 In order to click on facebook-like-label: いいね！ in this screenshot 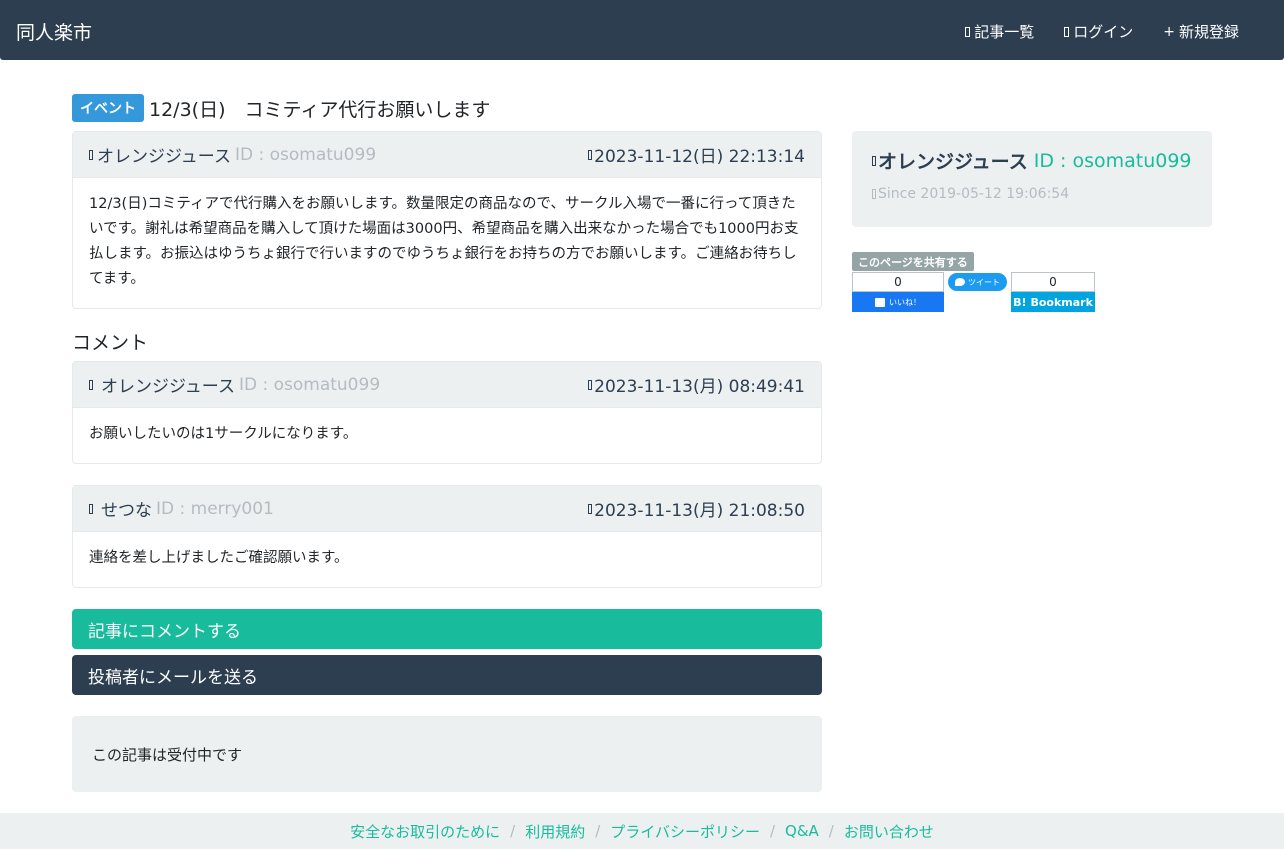, I will do `click(905, 302)`.